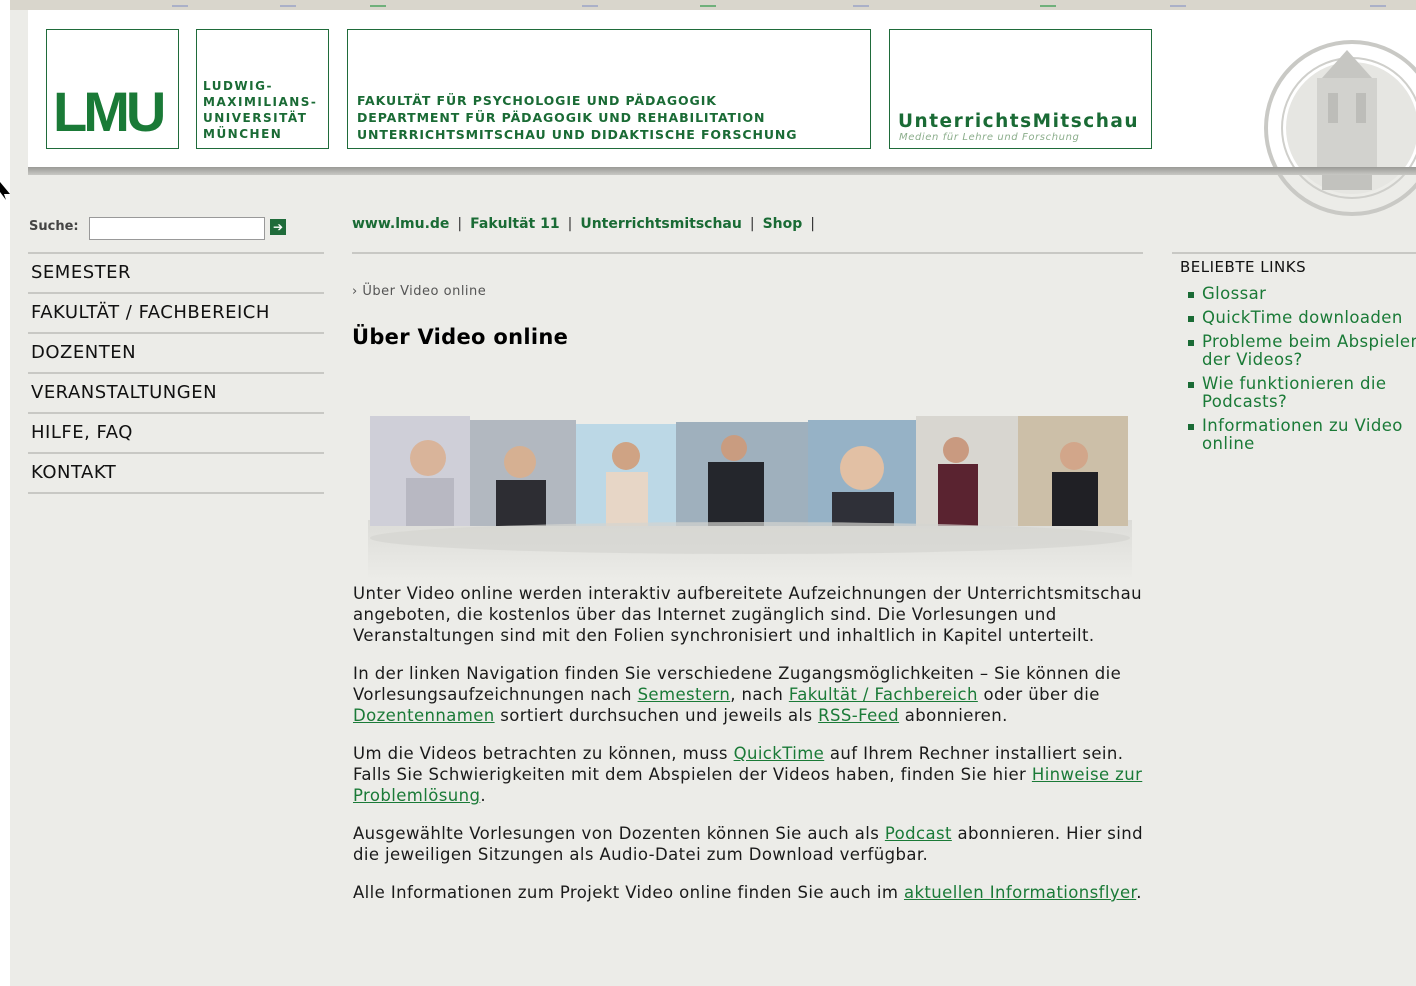  I want to click on sidebar-link-glossar: Glossar, so click(1301, 294).